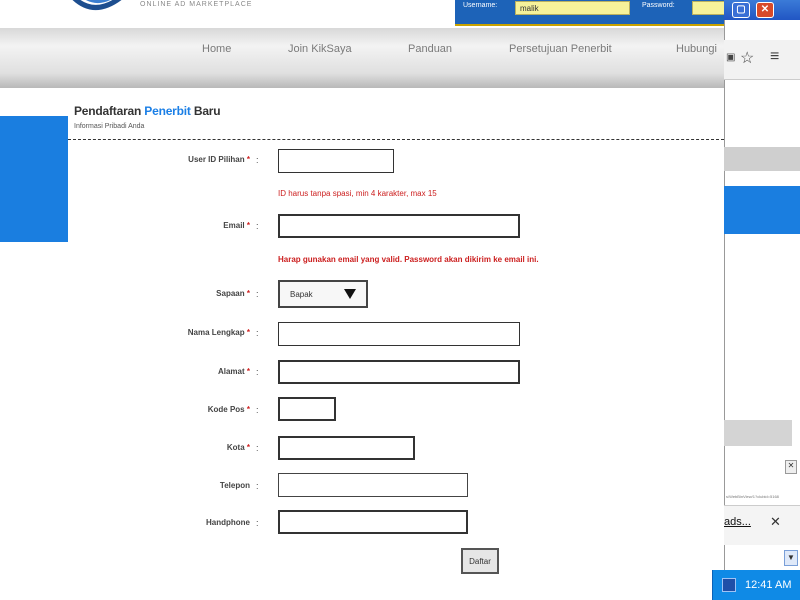 This screenshot has height=600, width=800. I want to click on scroll-down-icon: ▼, so click(791, 558).